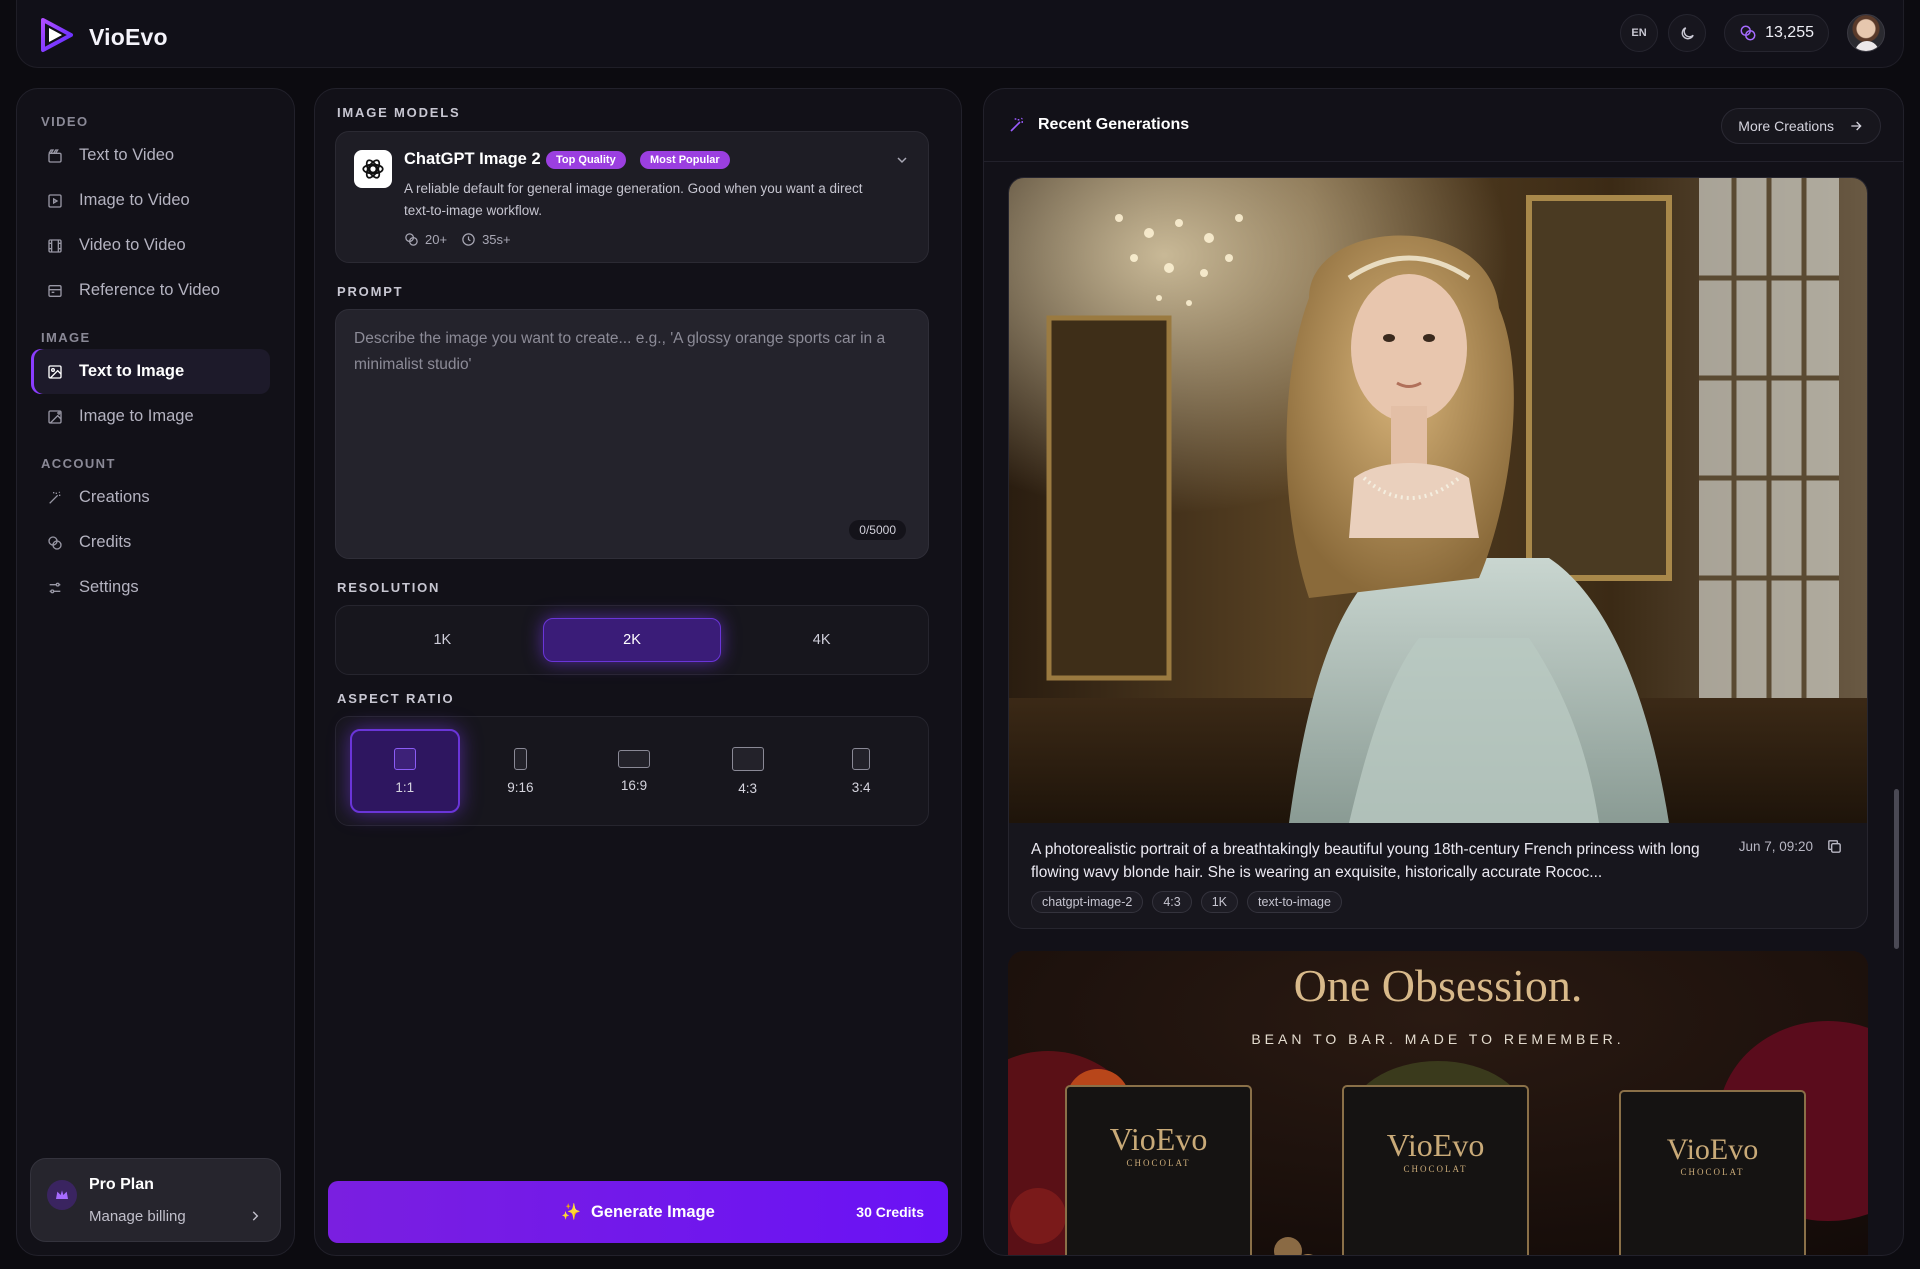 The image size is (1920, 1269). What do you see at coordinates (155, 1200) in the screenshot?
I see `plan-card: Pro Plan Manage billing` at bounding box center [155, 1200].